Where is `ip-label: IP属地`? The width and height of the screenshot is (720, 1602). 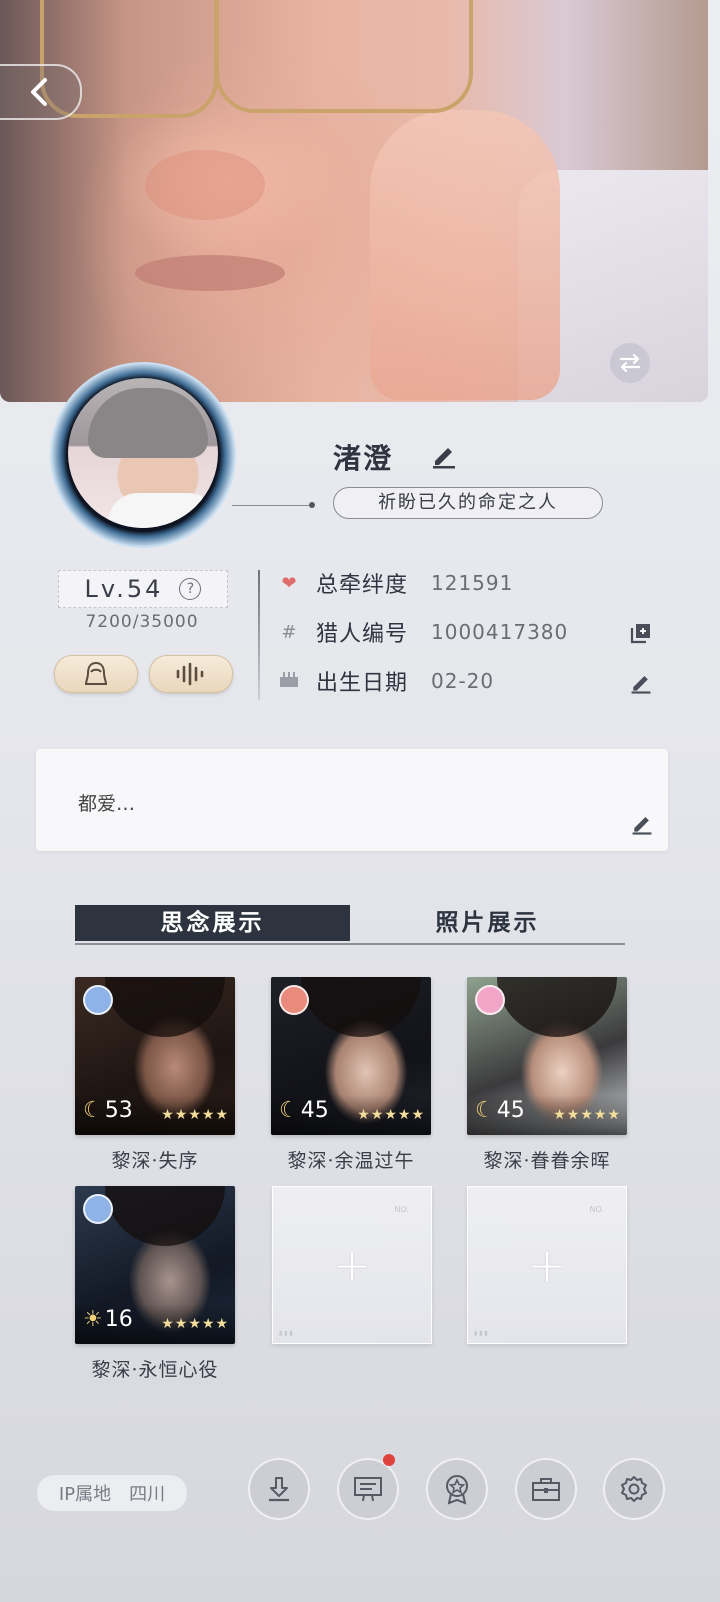
ip-label: IP属地 is located at coordinates (85, 1494).